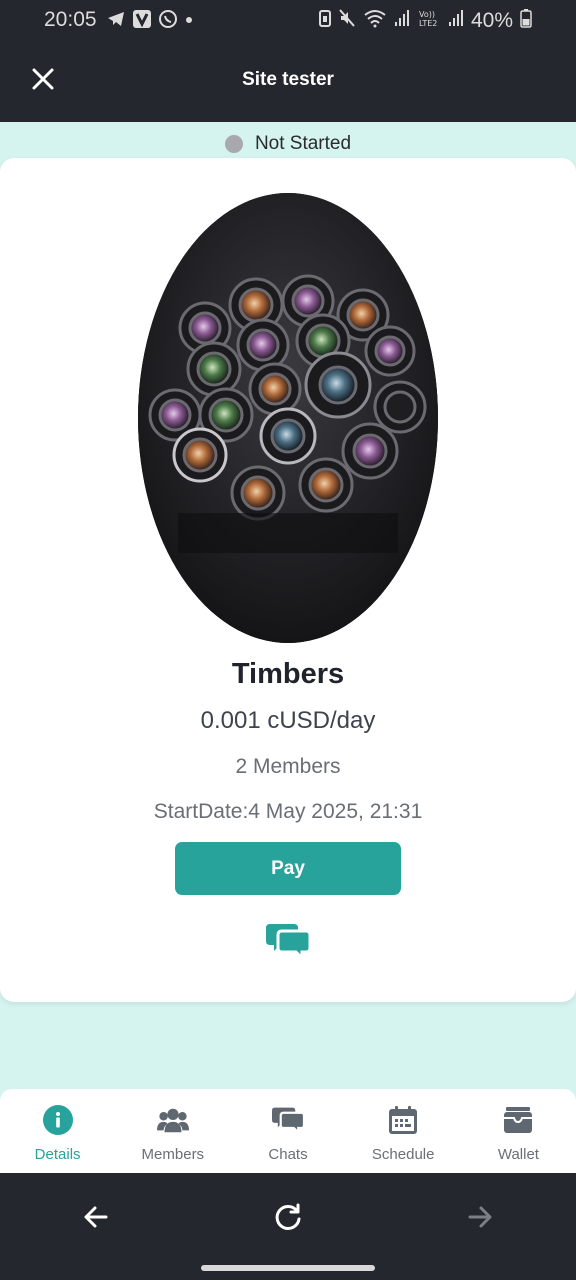  I want to click on tab-details: Details, so click(57, 1131).